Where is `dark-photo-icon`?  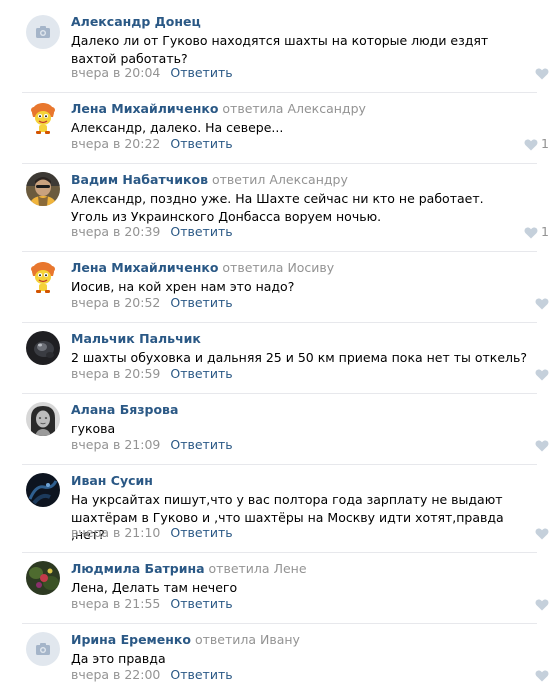 dark-photo-icon is located at coordinates (43, 348).